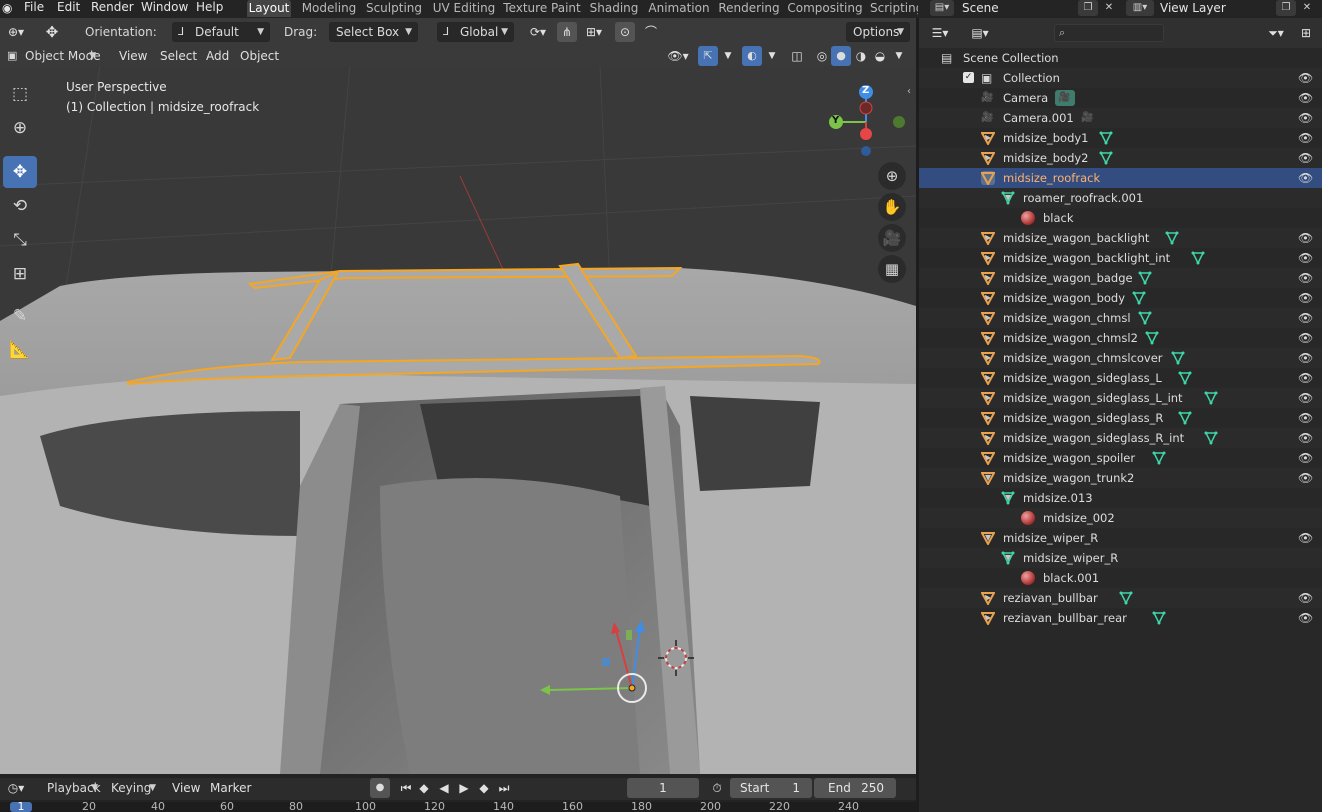 The image size is (1322, 812). What do you see at coordinates (20, 94) in the screenshot?
I see `select-box-tool-icon: ⬚` at bounding box center [20, 94].